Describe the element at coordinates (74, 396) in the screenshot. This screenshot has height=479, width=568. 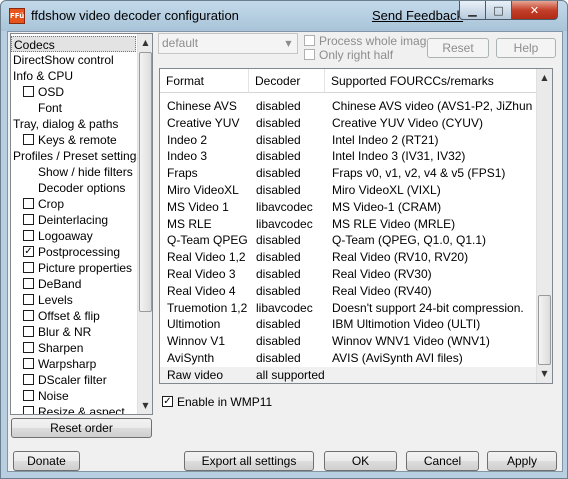
I see `settings-tree-item: Noise` at that location.